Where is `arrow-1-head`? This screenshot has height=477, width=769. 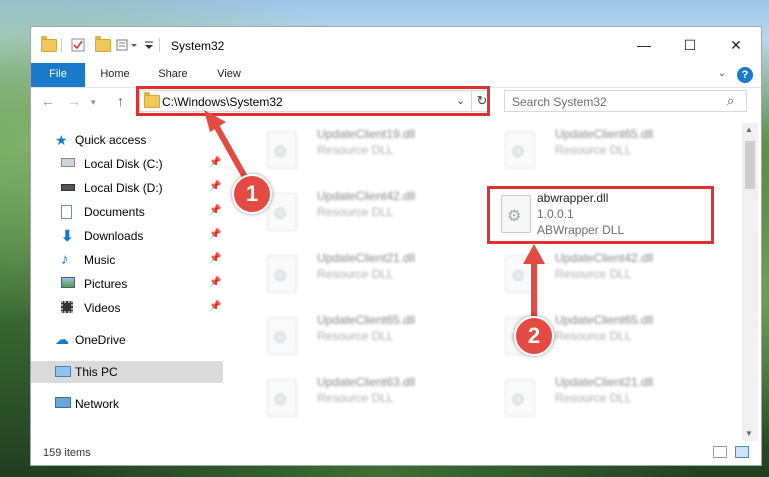 arrow-1-head is located at coordinates (215, 121).